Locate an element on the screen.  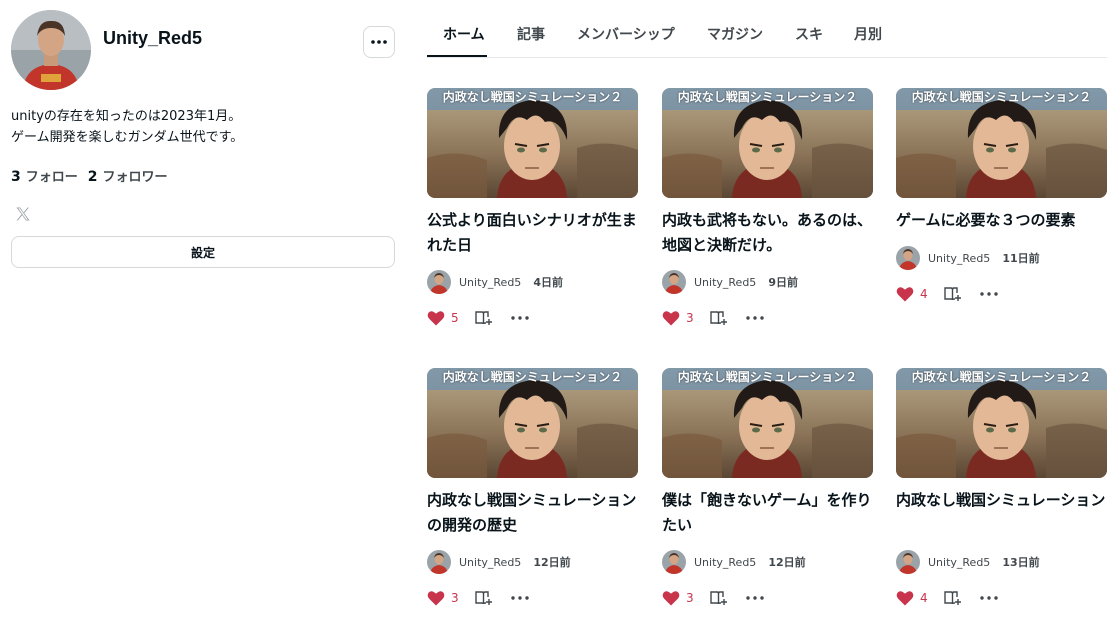
follower-label: フォロワー is located at coordinates (135, 175).